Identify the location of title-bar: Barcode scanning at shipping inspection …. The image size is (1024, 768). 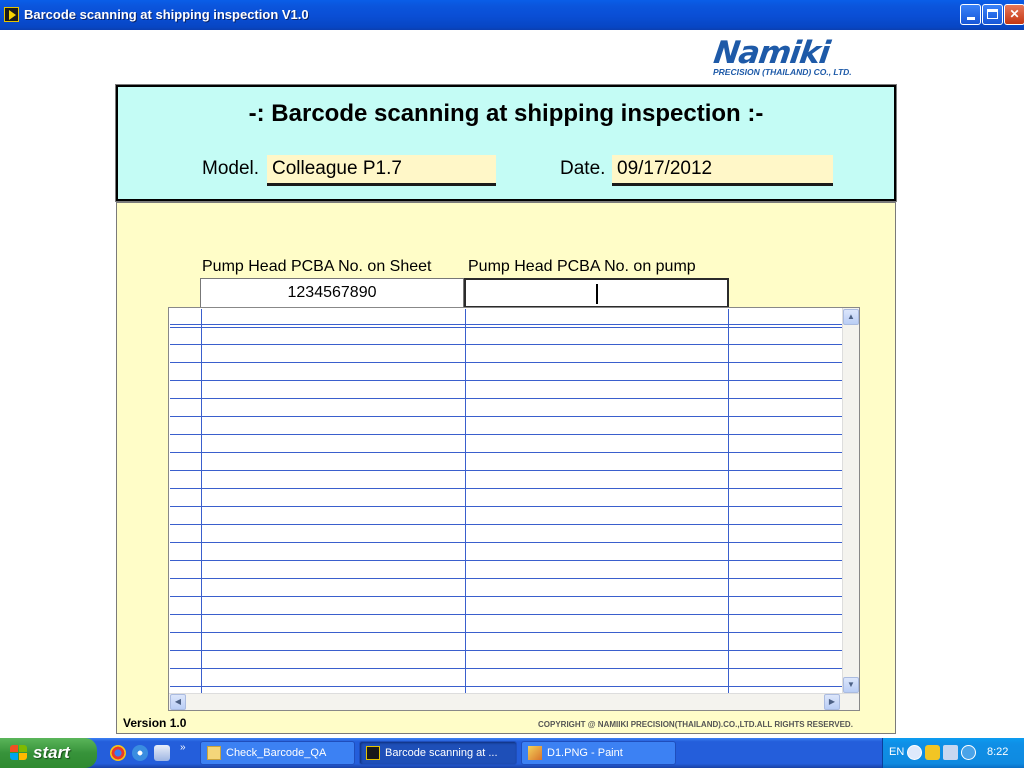
(512, 15).